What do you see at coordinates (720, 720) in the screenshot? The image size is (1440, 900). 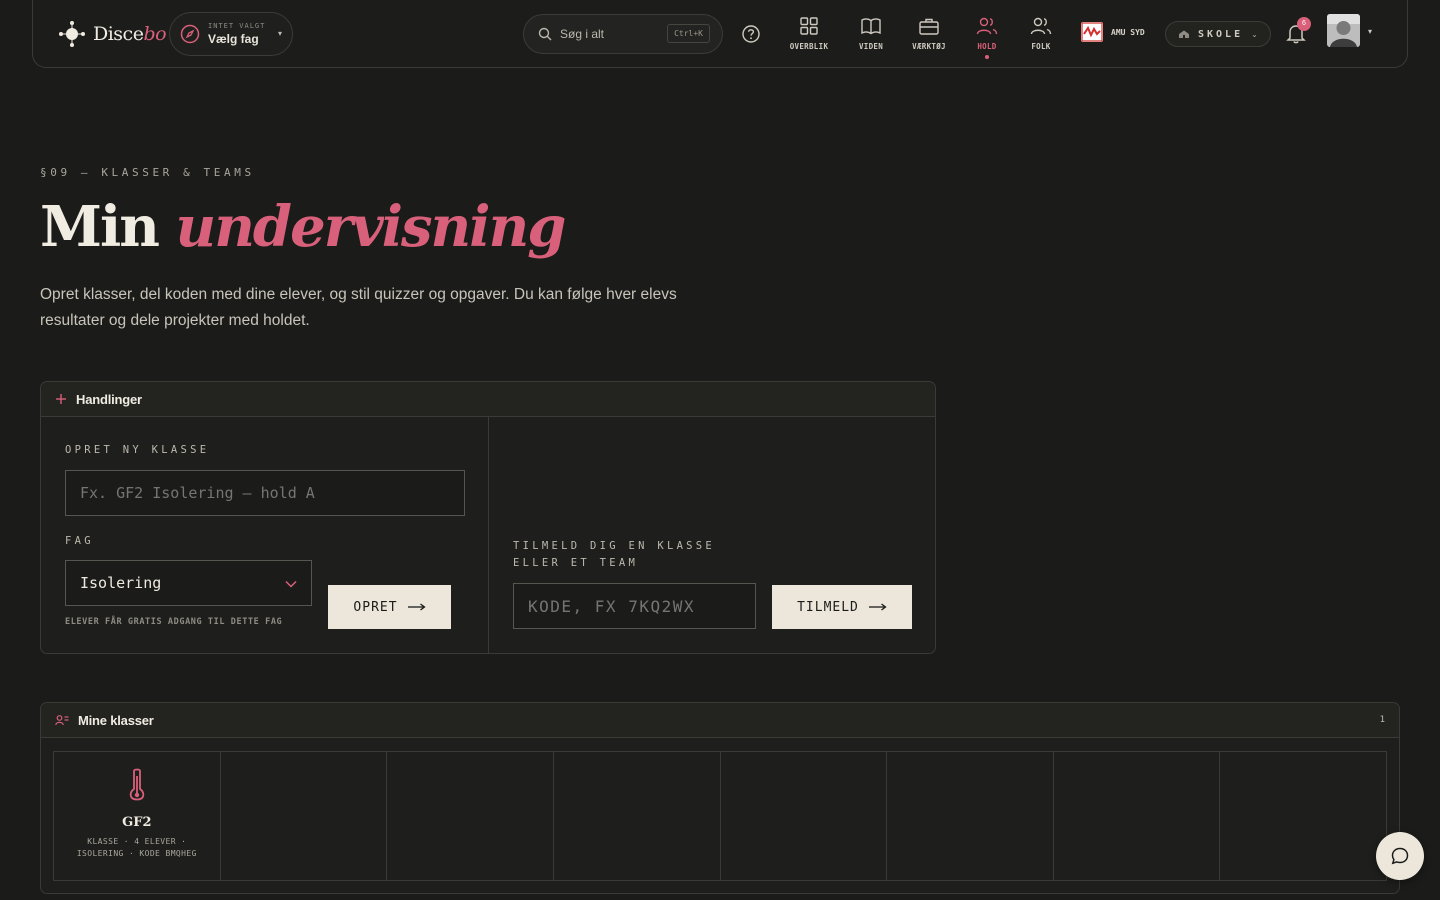 I see `my-classes-header: Mine klasser` at bounding box center [720, 720].